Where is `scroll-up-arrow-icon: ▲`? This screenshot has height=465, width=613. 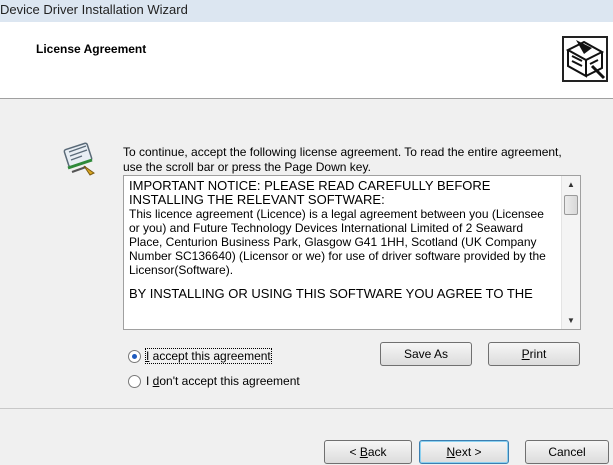 scroll-up-arrow-icon: ▲ is located at coordinates (571, 184).